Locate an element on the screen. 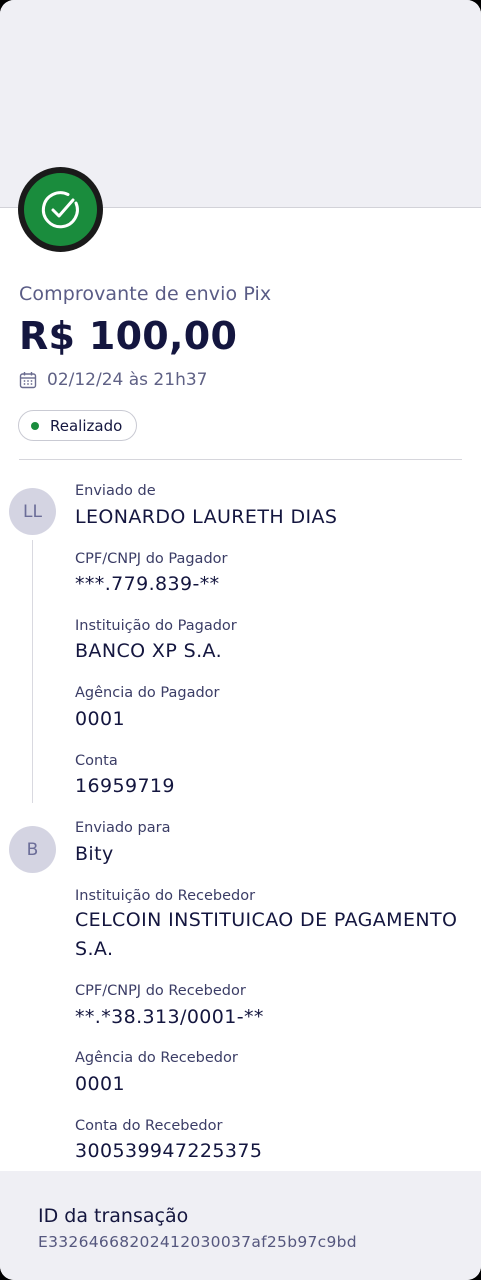  sender-avatar: LL is located at coordinates (32, 511).